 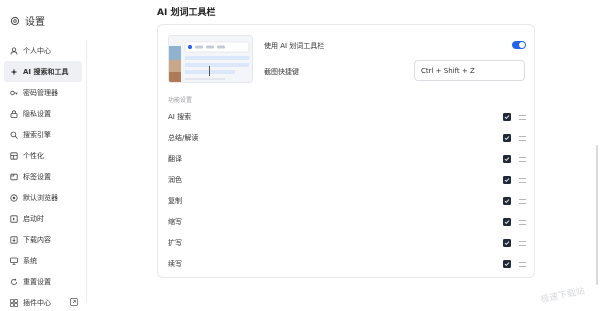 I want to click on feature-row-continue: 续写, so click(x=347, y=264).